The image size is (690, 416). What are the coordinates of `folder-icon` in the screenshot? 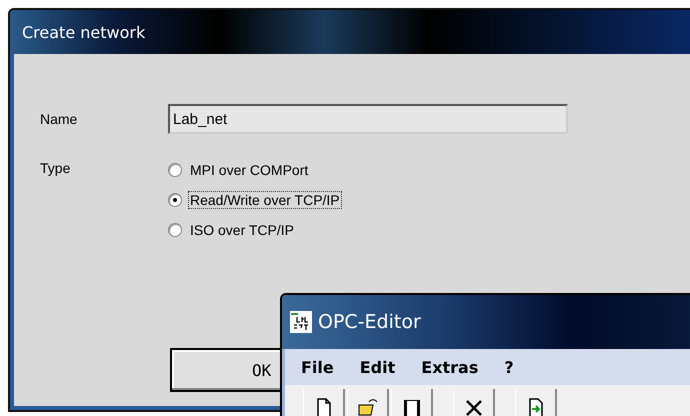 It's located at (367, 406).